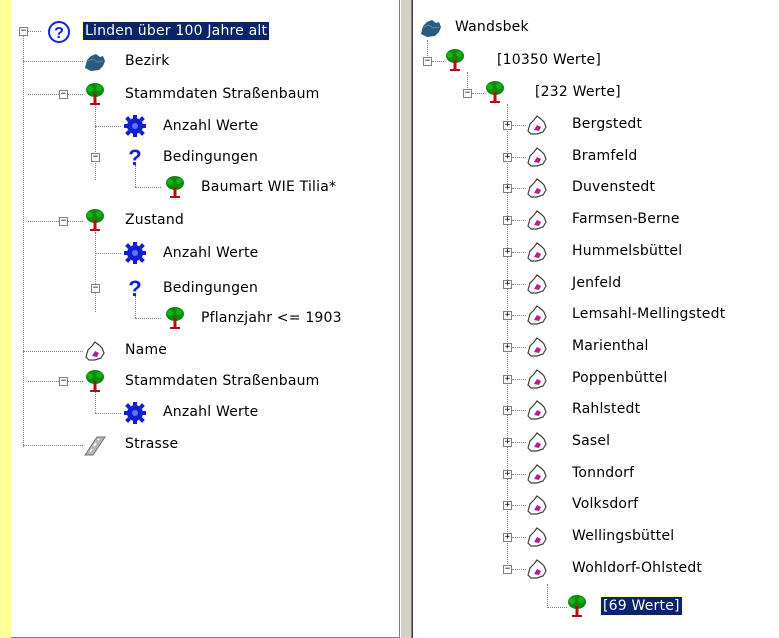  What do you see at coordinates (492, 27) in the screenshot?
I see `result-root-label: Wandsbek` at bounding box center [492, 27].